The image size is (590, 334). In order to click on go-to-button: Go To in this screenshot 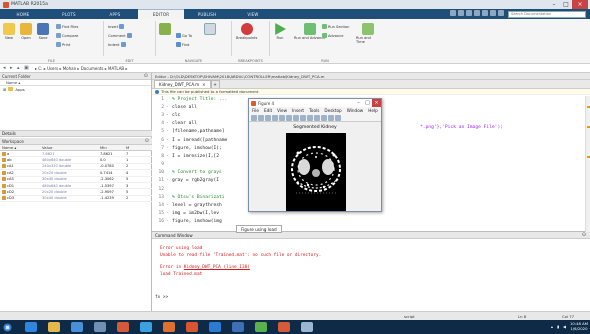, I will do `click(184, 35)`.